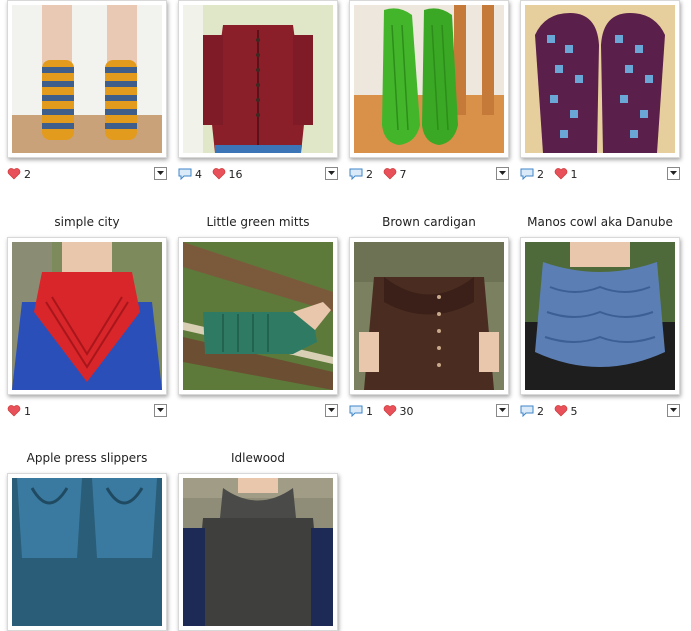 The image size is (691, 631). Describe the element at coordinates (600, 411) in the screenshot. I see `project-stats: 2 5` at that location.